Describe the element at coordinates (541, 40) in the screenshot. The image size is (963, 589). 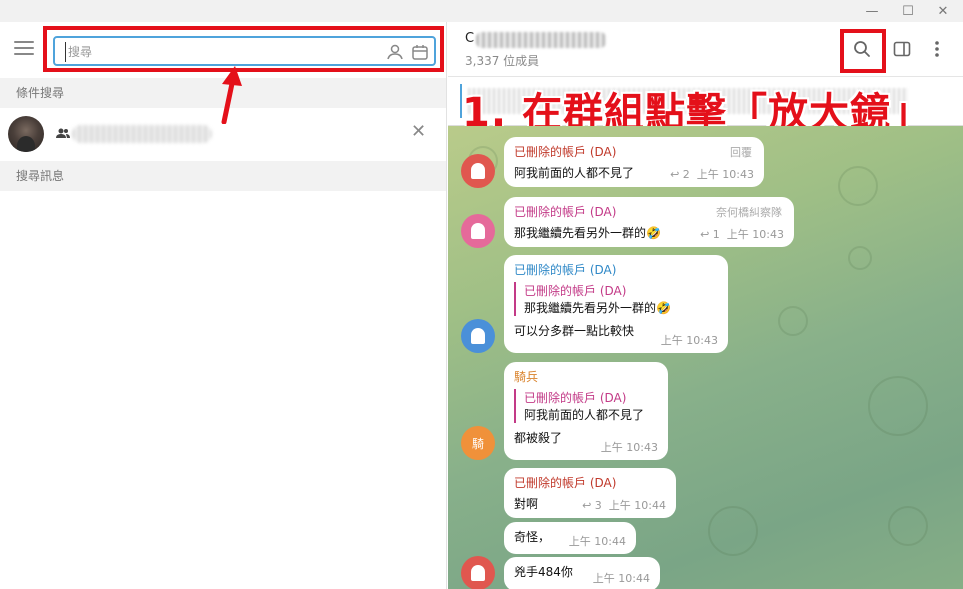
I see `blurred-chat-title` at that location.